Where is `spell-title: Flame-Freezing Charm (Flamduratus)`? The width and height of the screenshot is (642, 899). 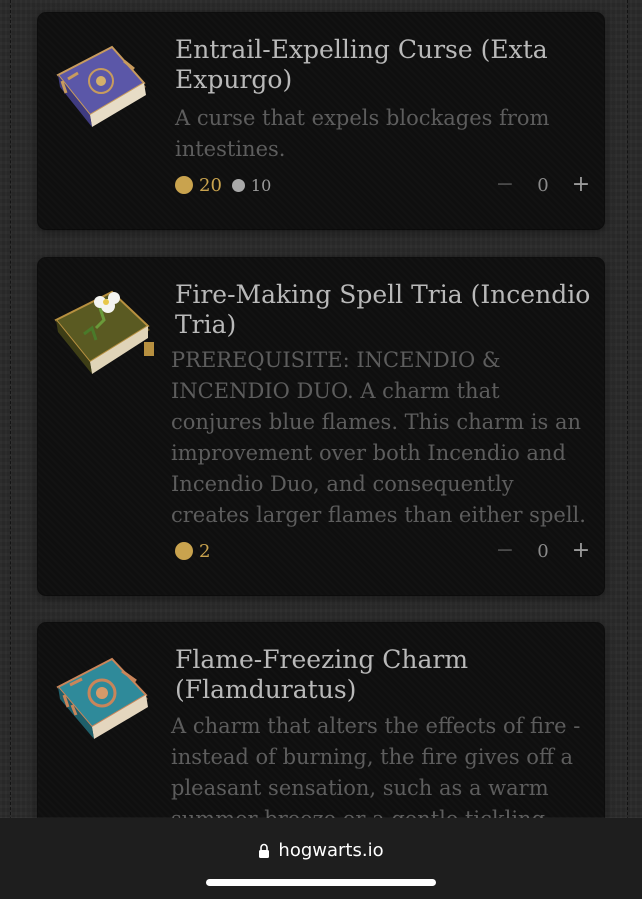 spell-title: Flame-Freezing Charm (Flamduratus) is located at coordinates (322, 674).